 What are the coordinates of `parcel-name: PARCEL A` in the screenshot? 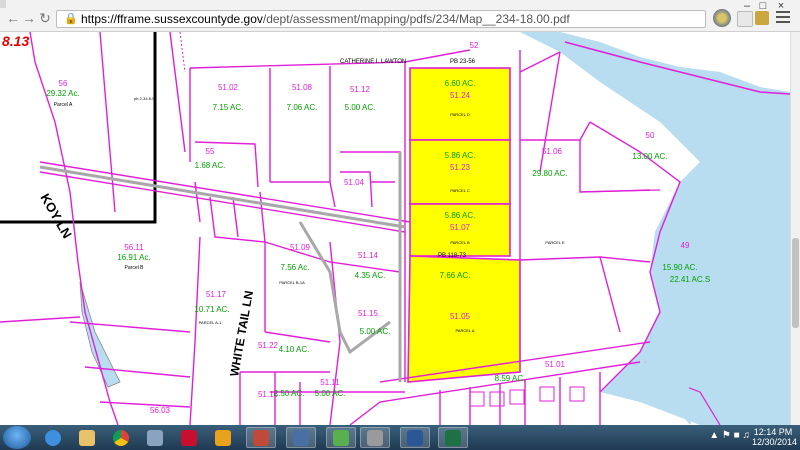 It's located at (464, 330).